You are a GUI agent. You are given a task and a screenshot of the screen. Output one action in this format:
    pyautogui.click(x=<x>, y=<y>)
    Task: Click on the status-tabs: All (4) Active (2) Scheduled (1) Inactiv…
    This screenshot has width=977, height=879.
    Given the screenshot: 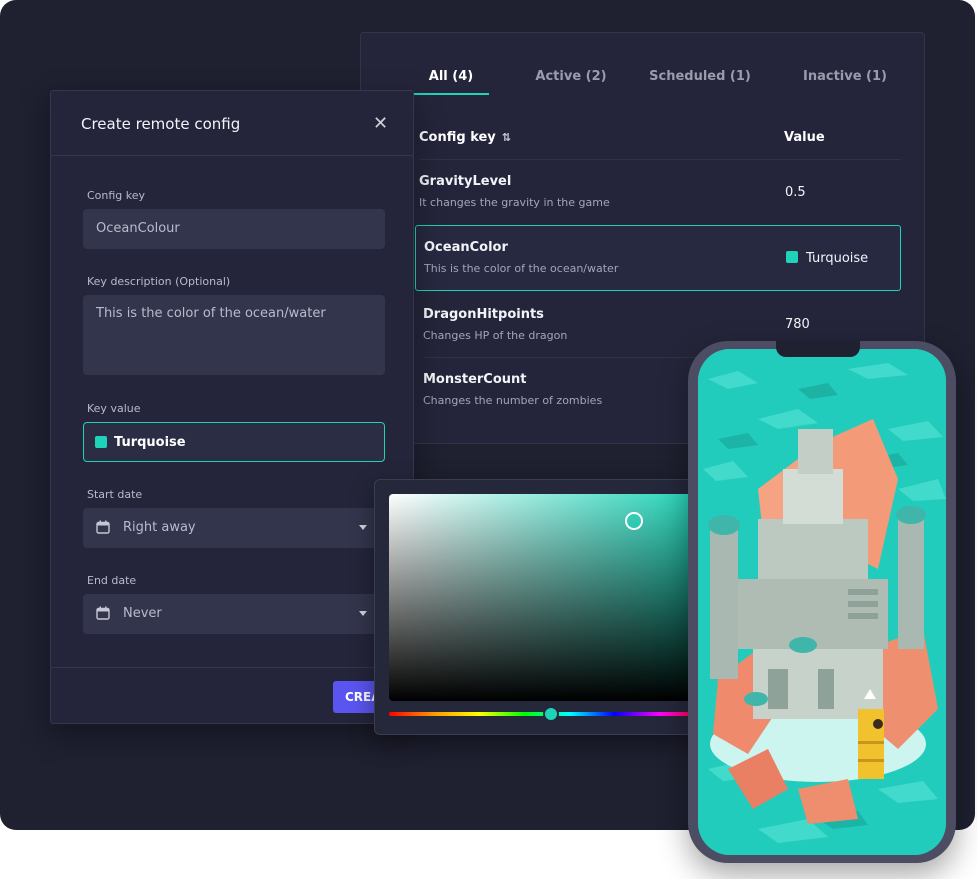 What is the action you would take?
    pyautogui.click(x=653, y=82)
    